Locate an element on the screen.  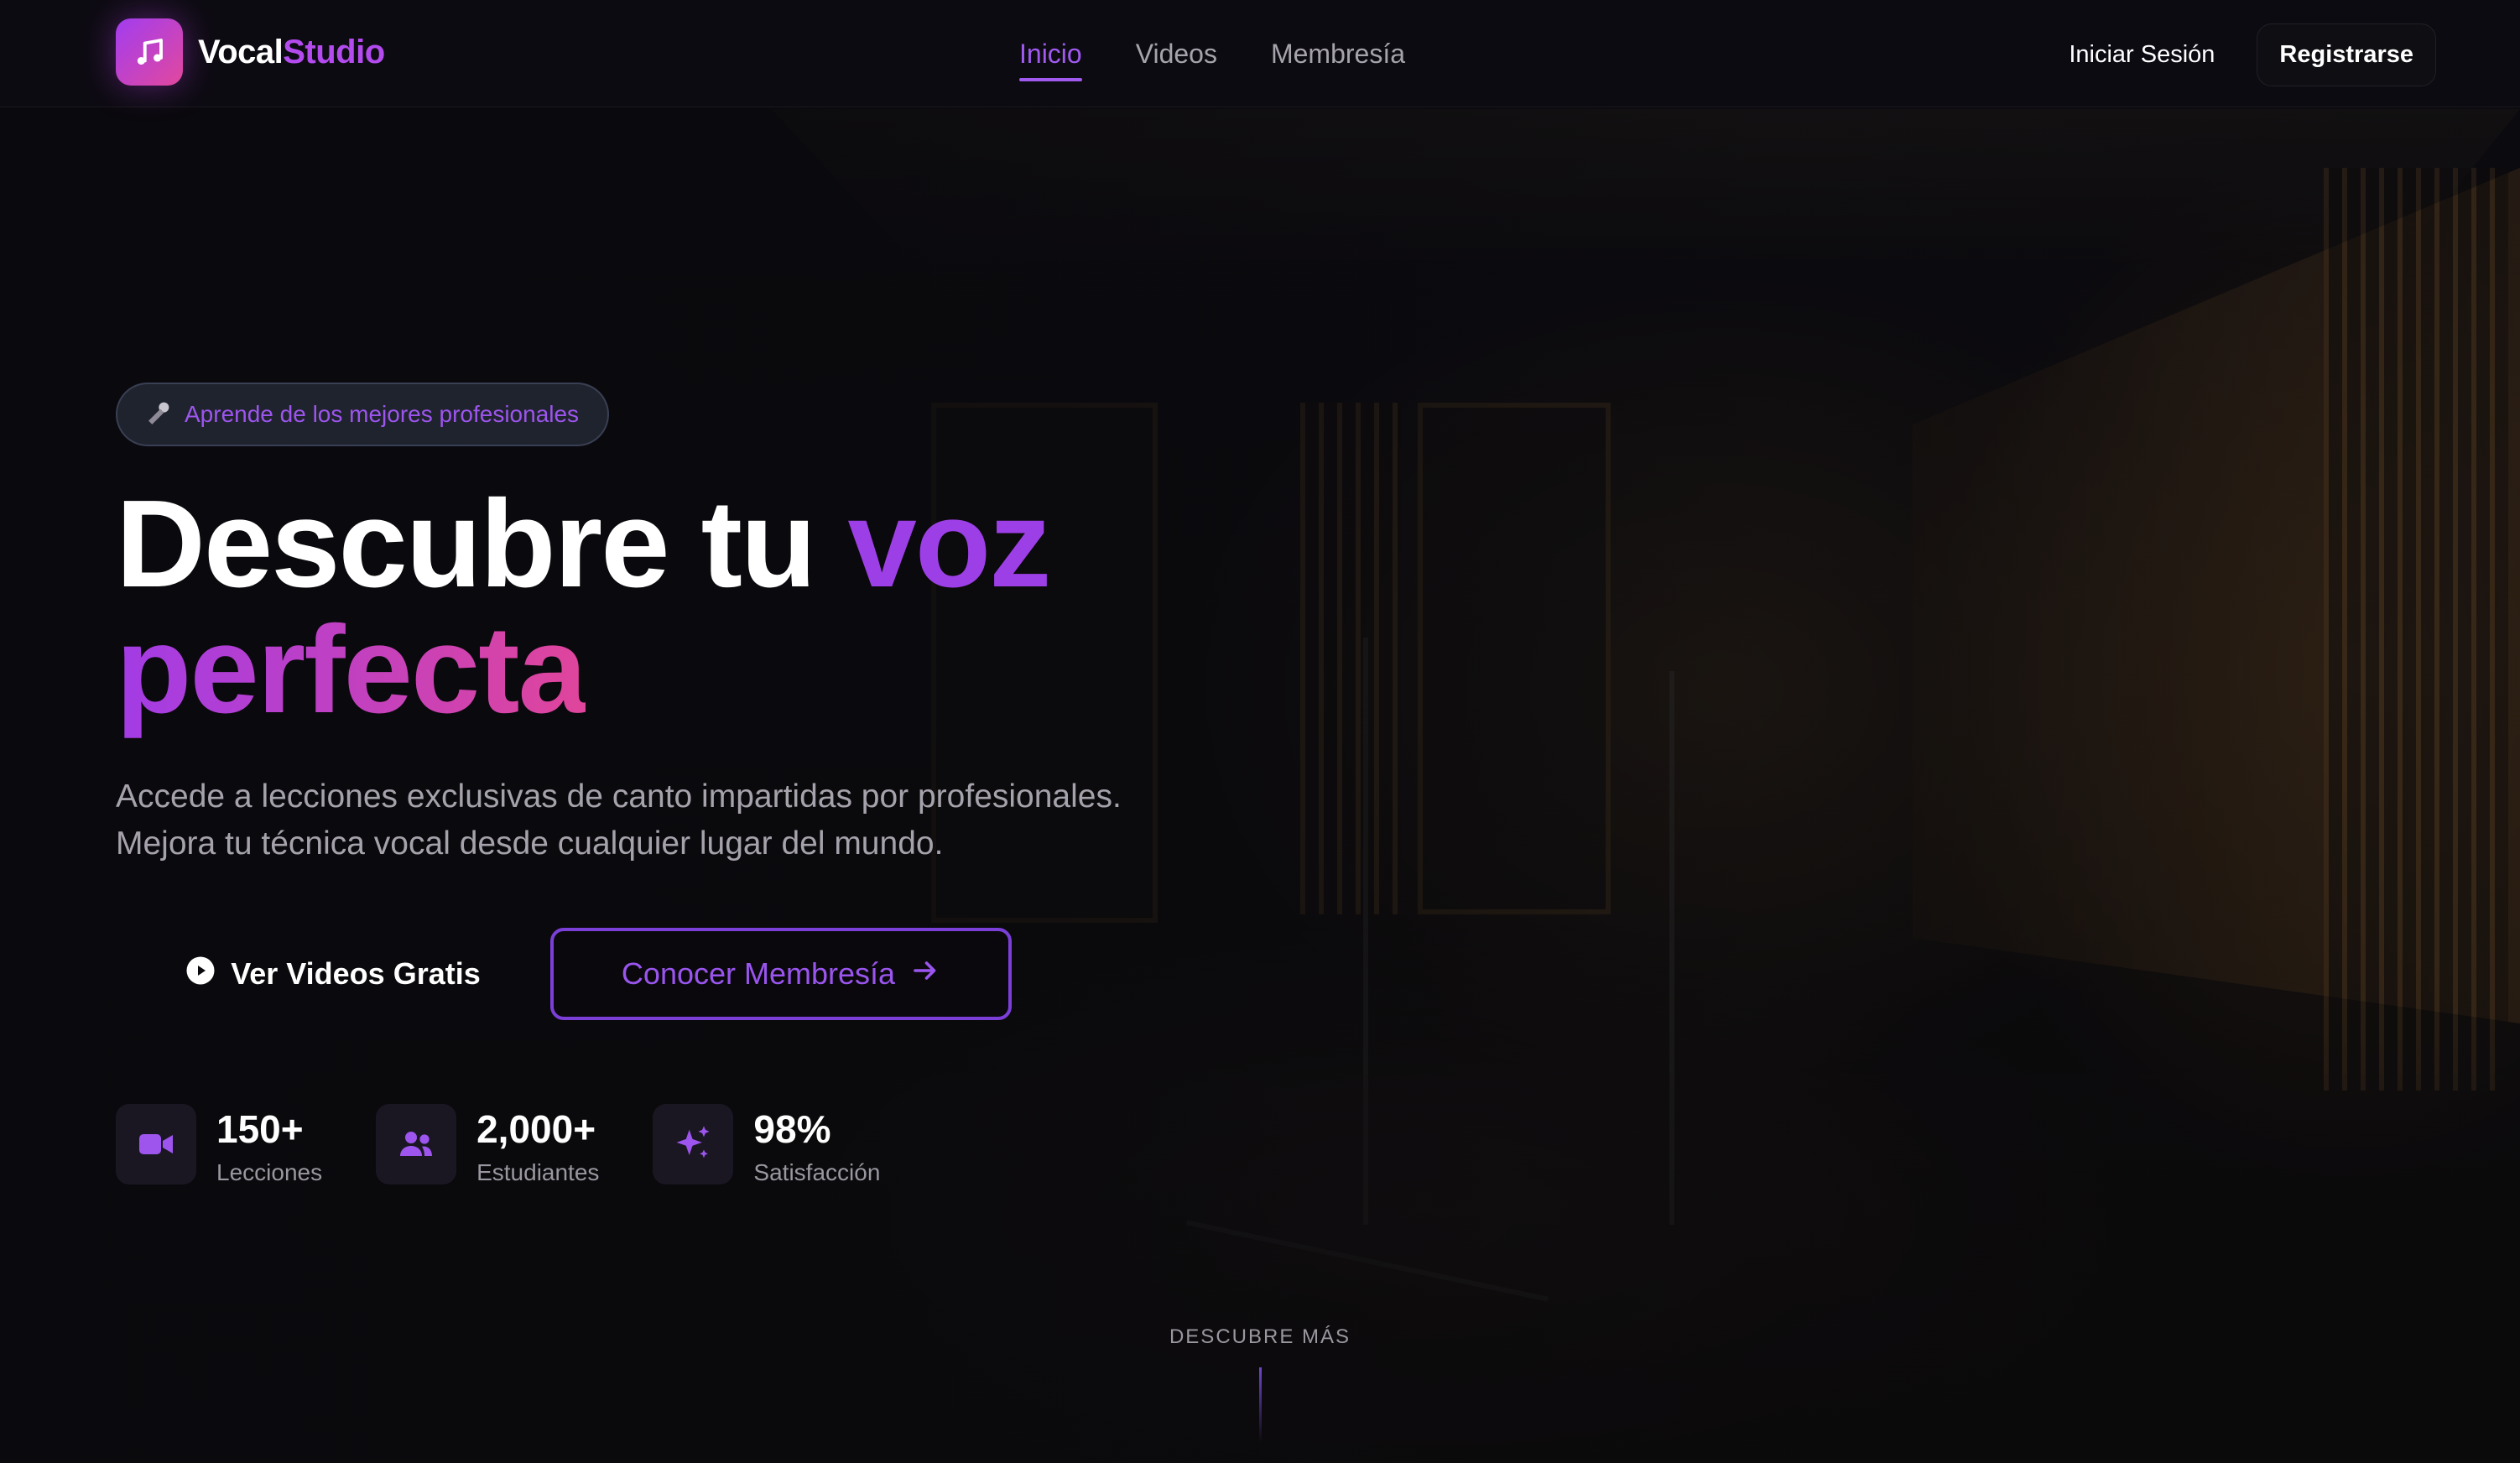
sparkles-icon is located at coordinates (693, 1144).